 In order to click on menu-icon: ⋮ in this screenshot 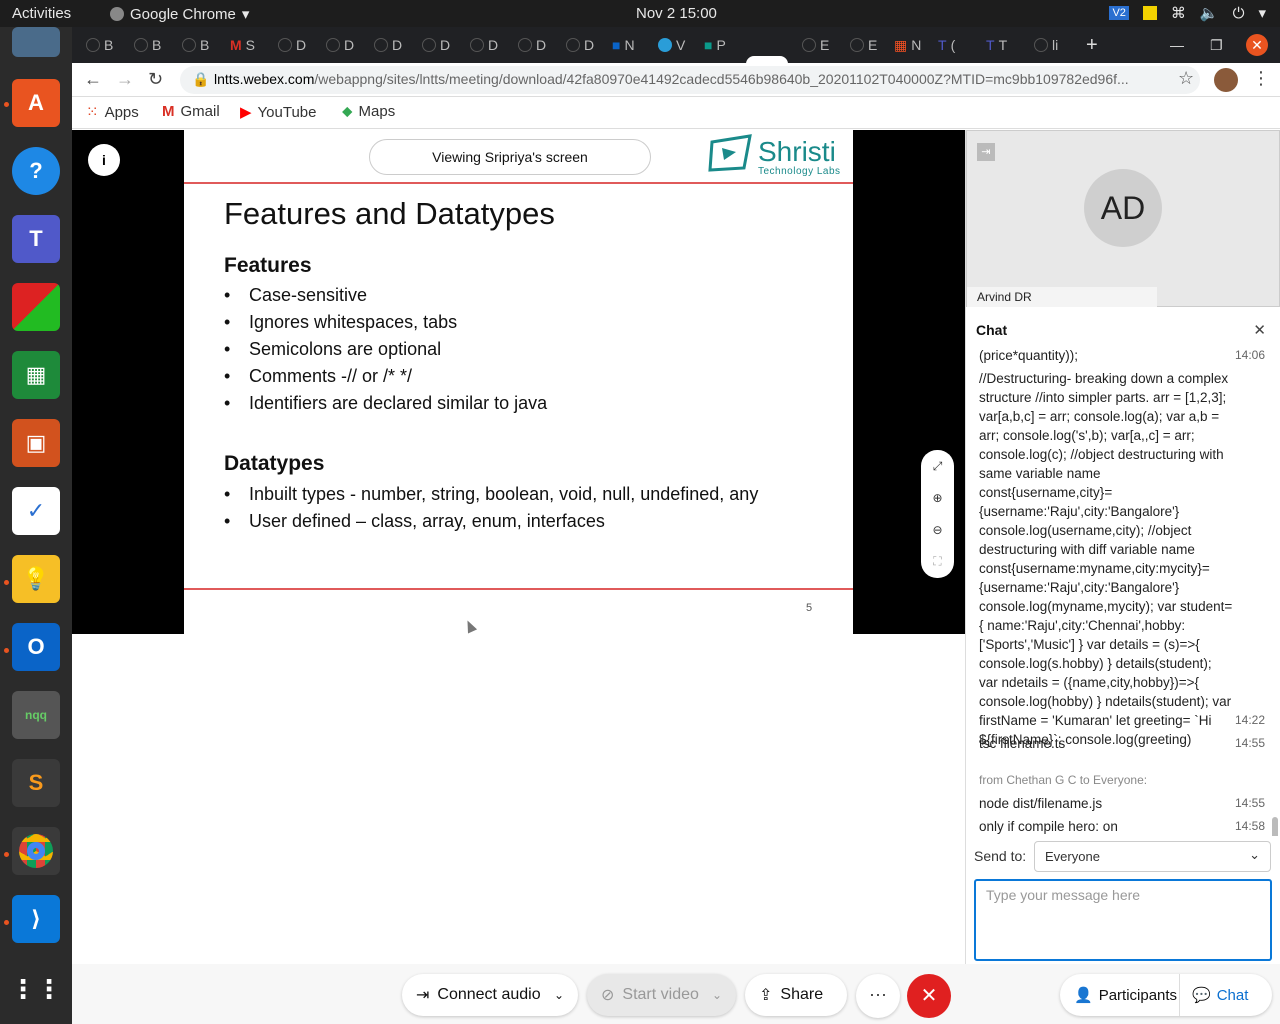, I will do `click(1261, 78)`.